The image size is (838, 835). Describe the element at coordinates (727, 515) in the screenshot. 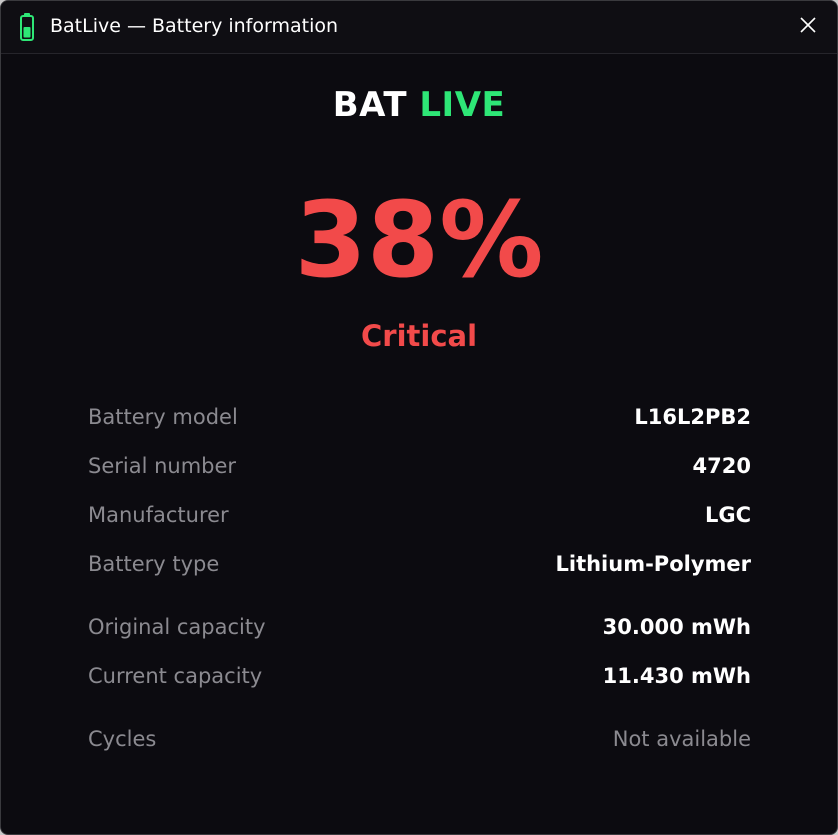

I see `detail-value: LGC` at that location.